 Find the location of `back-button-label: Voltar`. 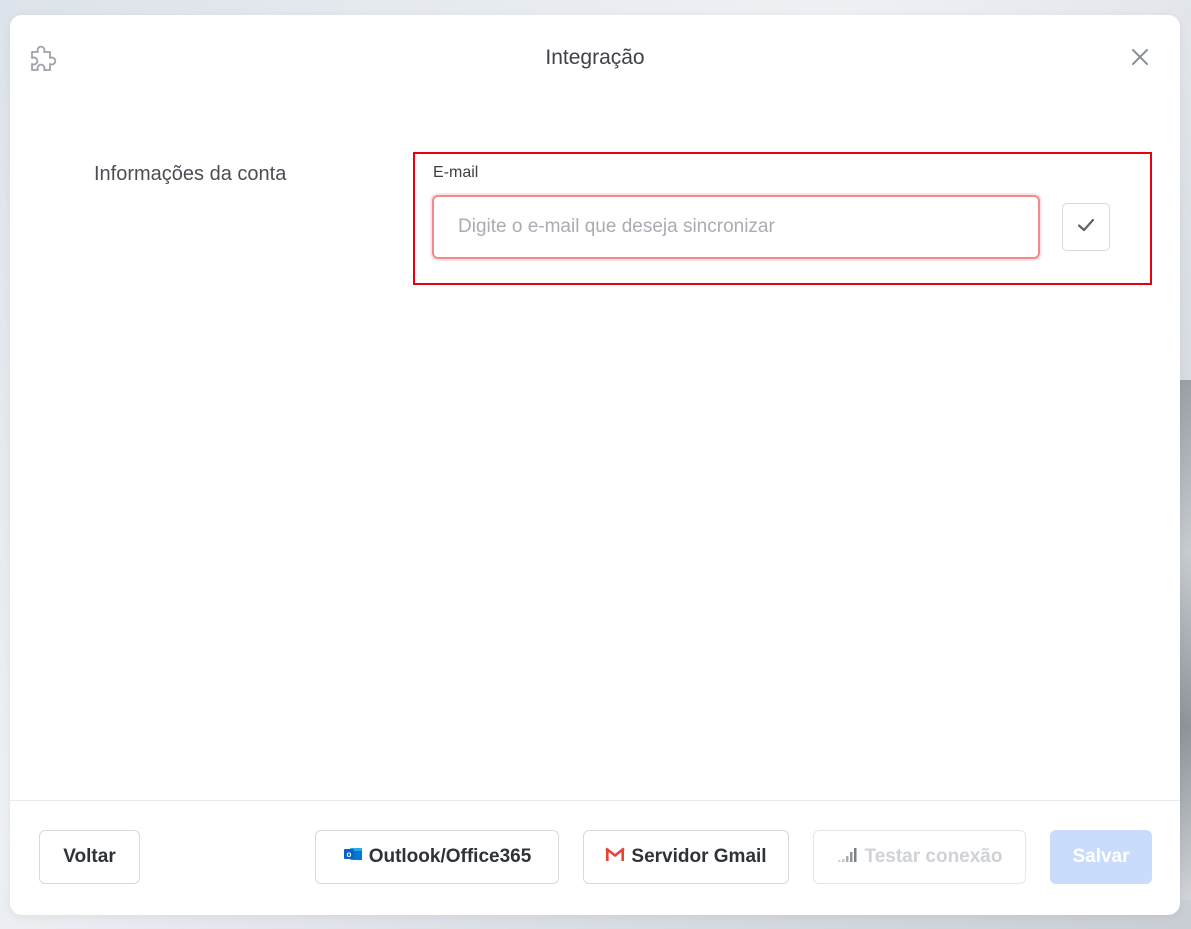

back-button-label: Voltar is located at coordinates (89, 856).